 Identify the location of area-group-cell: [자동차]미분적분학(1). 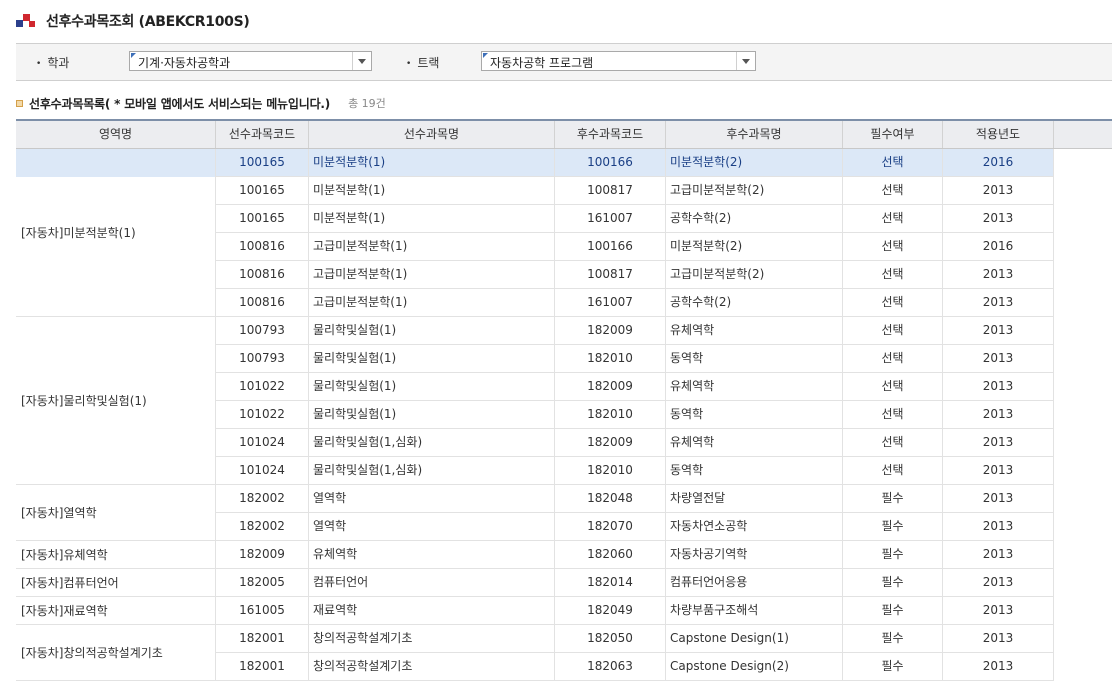
(116, 233).